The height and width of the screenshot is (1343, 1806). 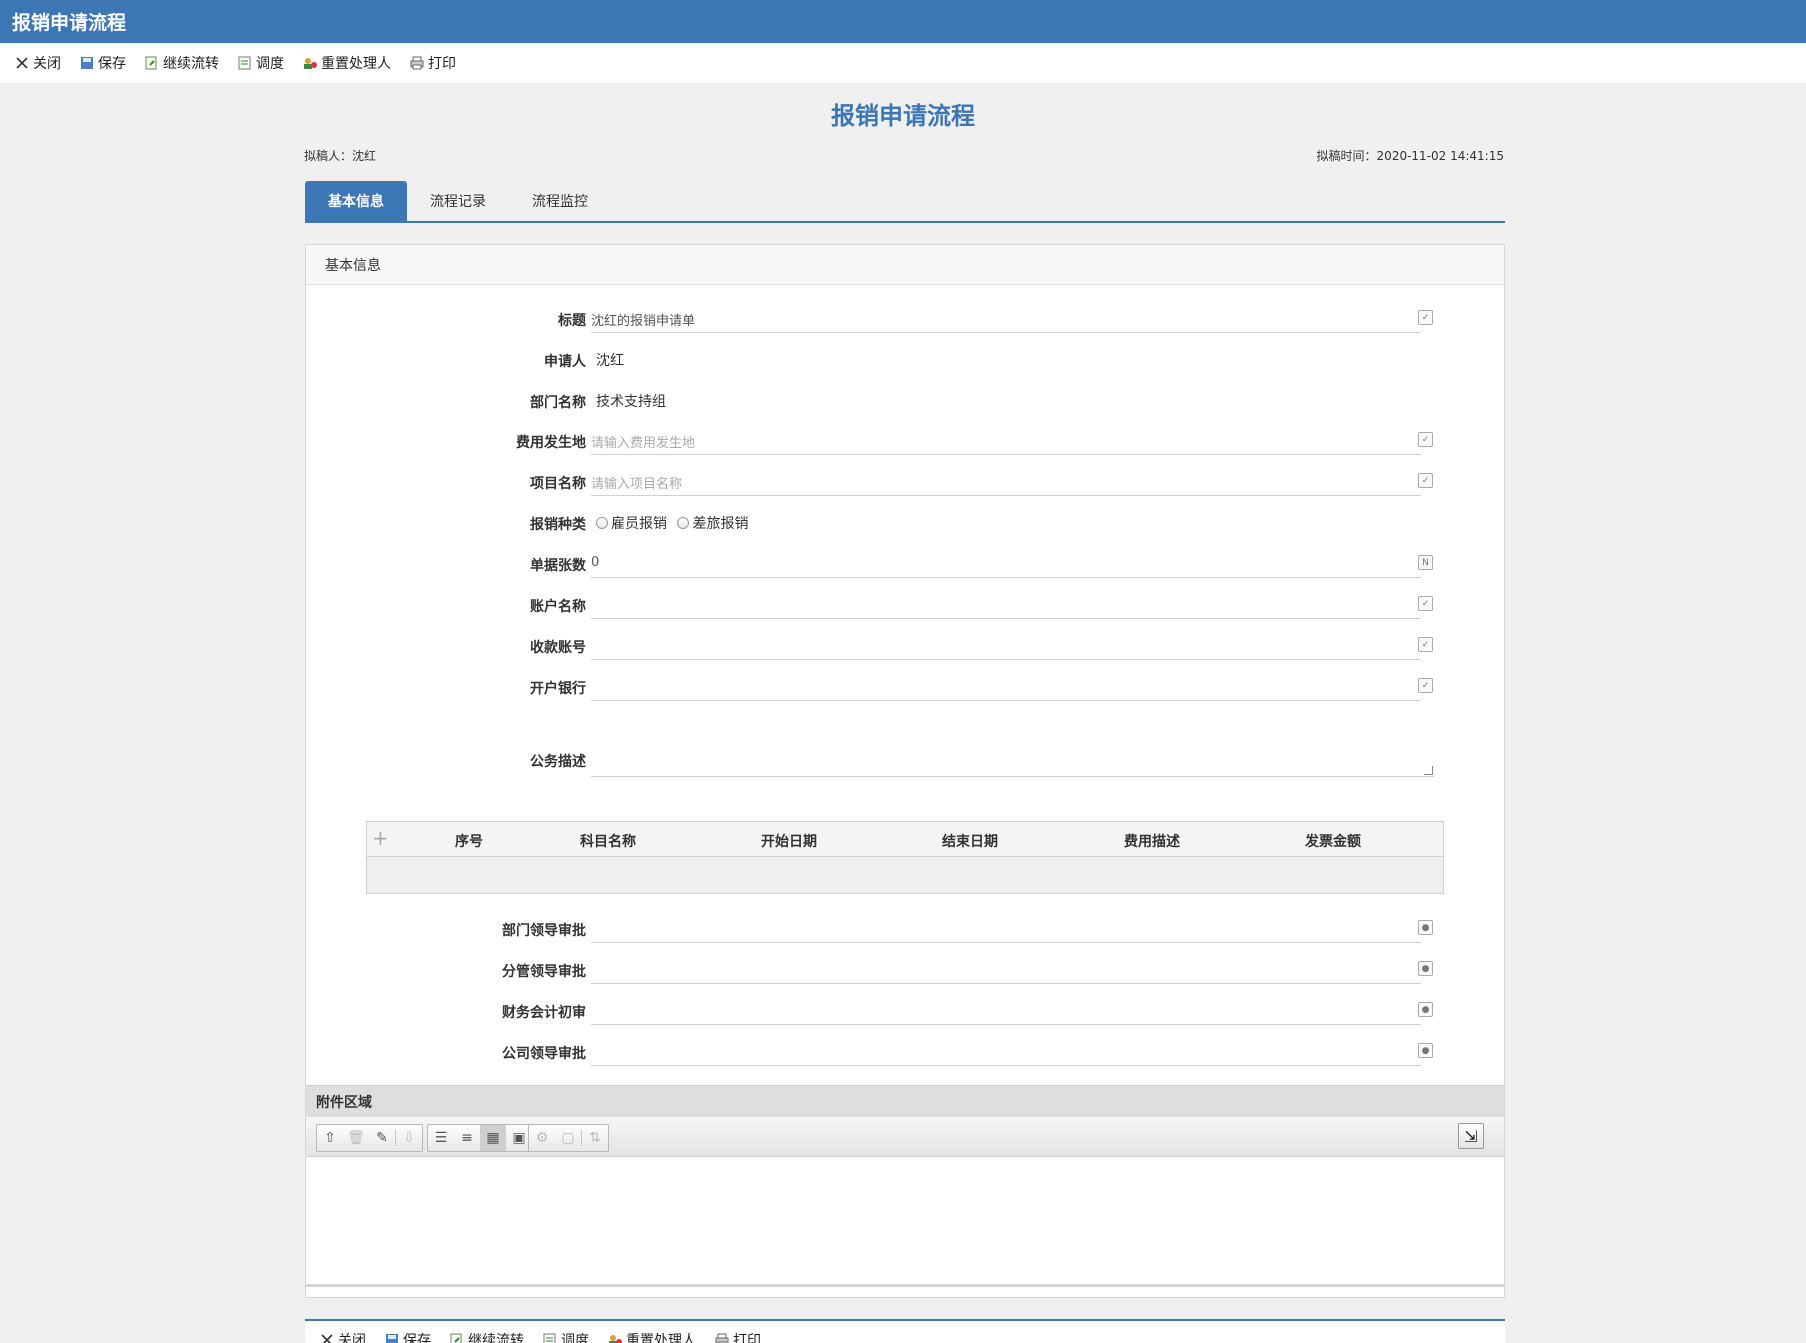 What do you see at coordinates (661, 1338) in the screenshot?
I see `reset-handler-label: 重置处理人` at bounding box center [661, 1338].